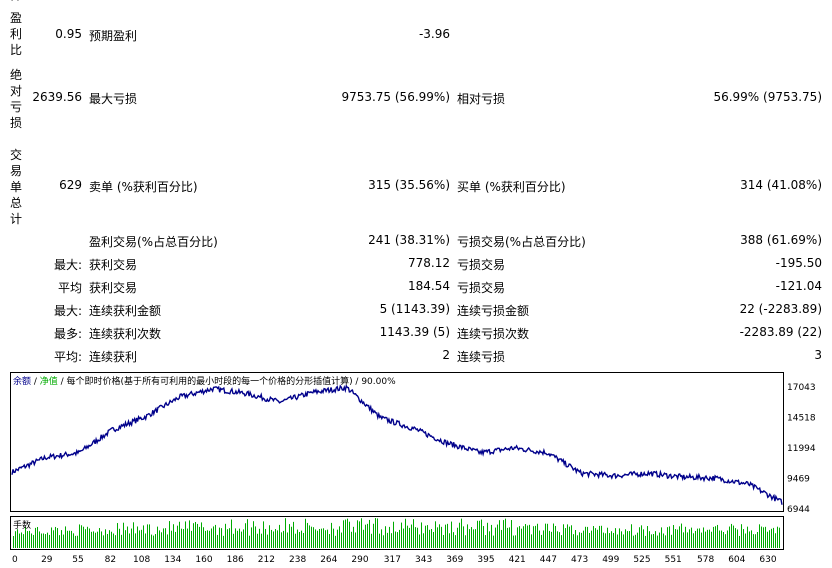 The image size is (832, 568). I want to click on group-label-total-trades: 交 易 单 总 计, so click(16, 187).